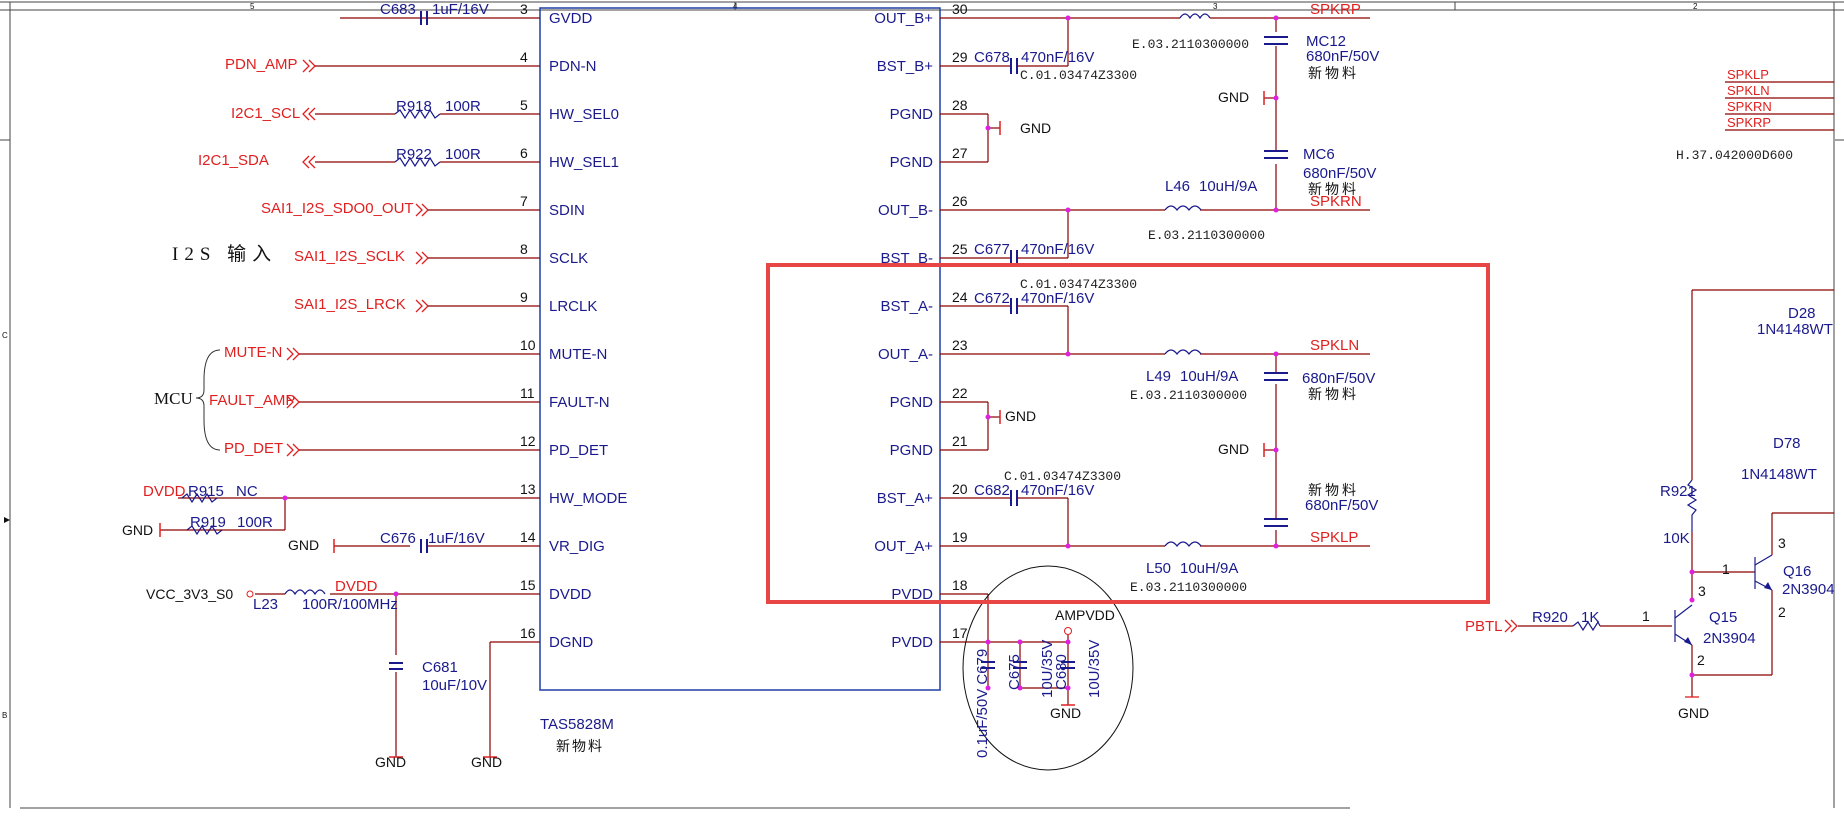 Image resolution: width=1844 pixels, height=821 pixels. I want to click on gnd-c681: GND, so click(390, 762).